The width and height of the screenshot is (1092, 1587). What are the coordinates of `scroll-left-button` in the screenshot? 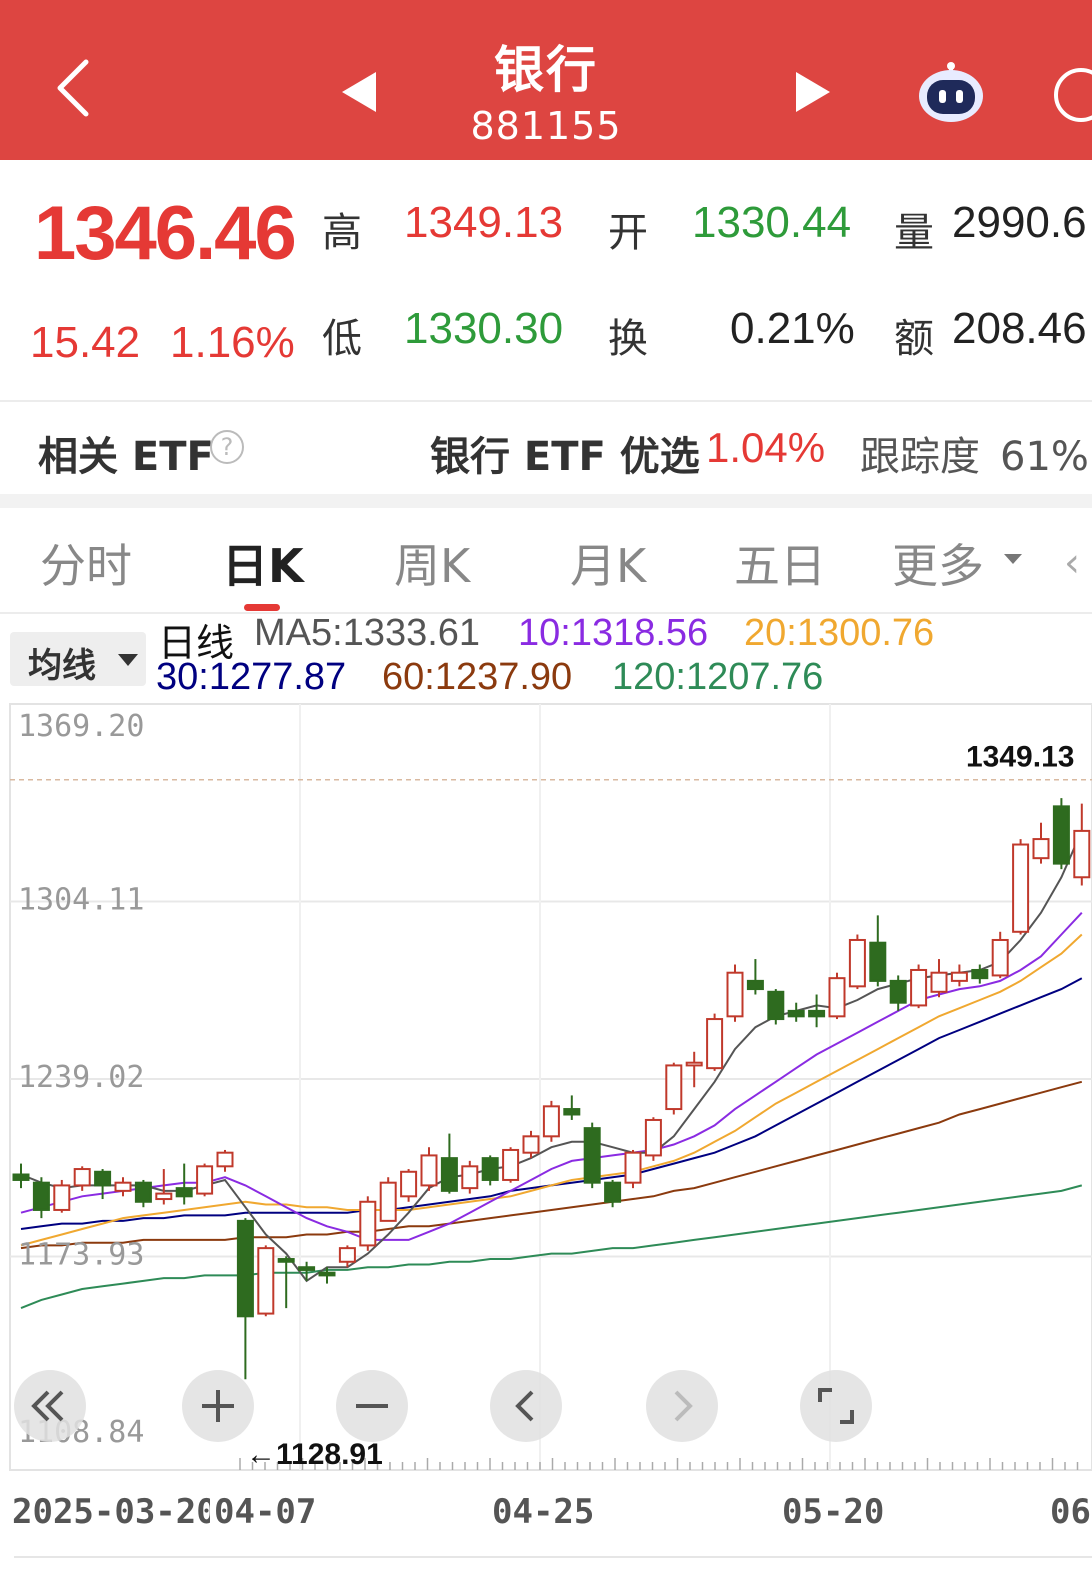 It's located at (526, 1406).